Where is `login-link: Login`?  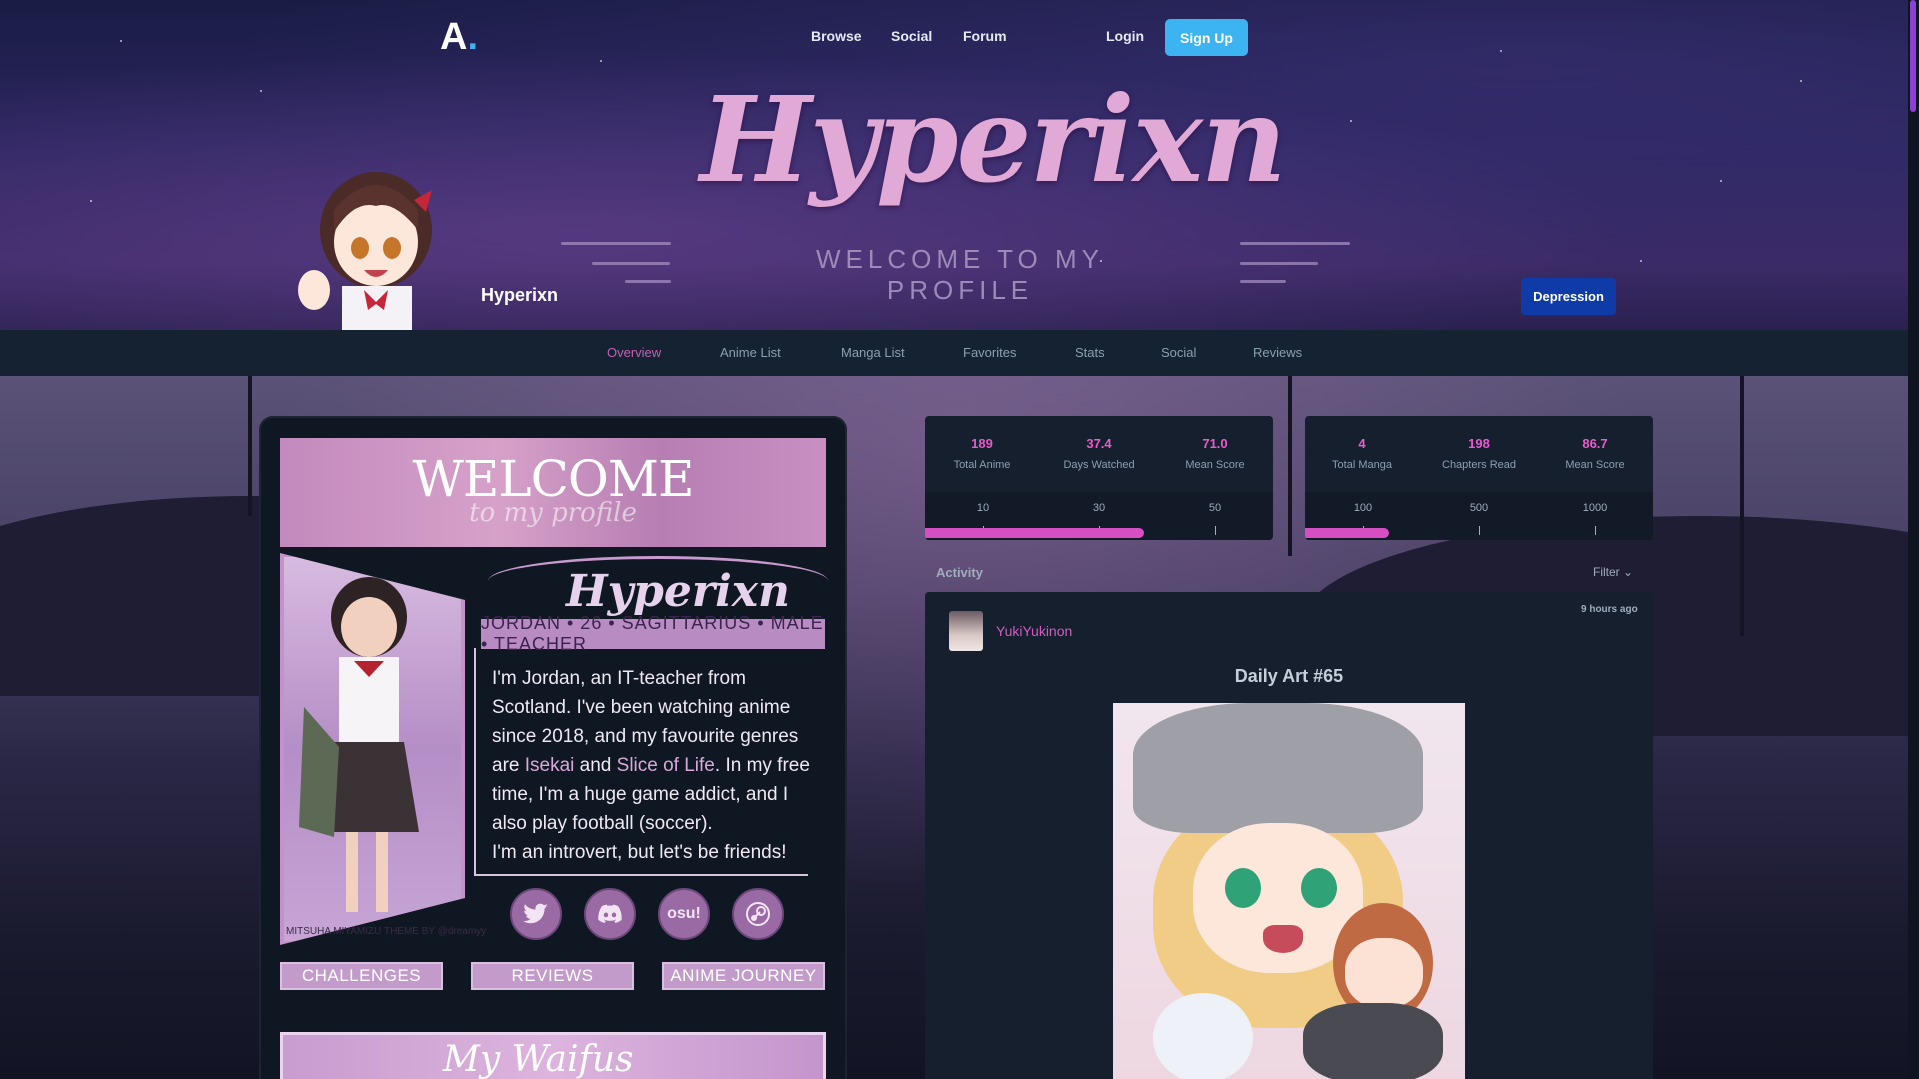 login-link: Login is located at coordinates (1125, 36).